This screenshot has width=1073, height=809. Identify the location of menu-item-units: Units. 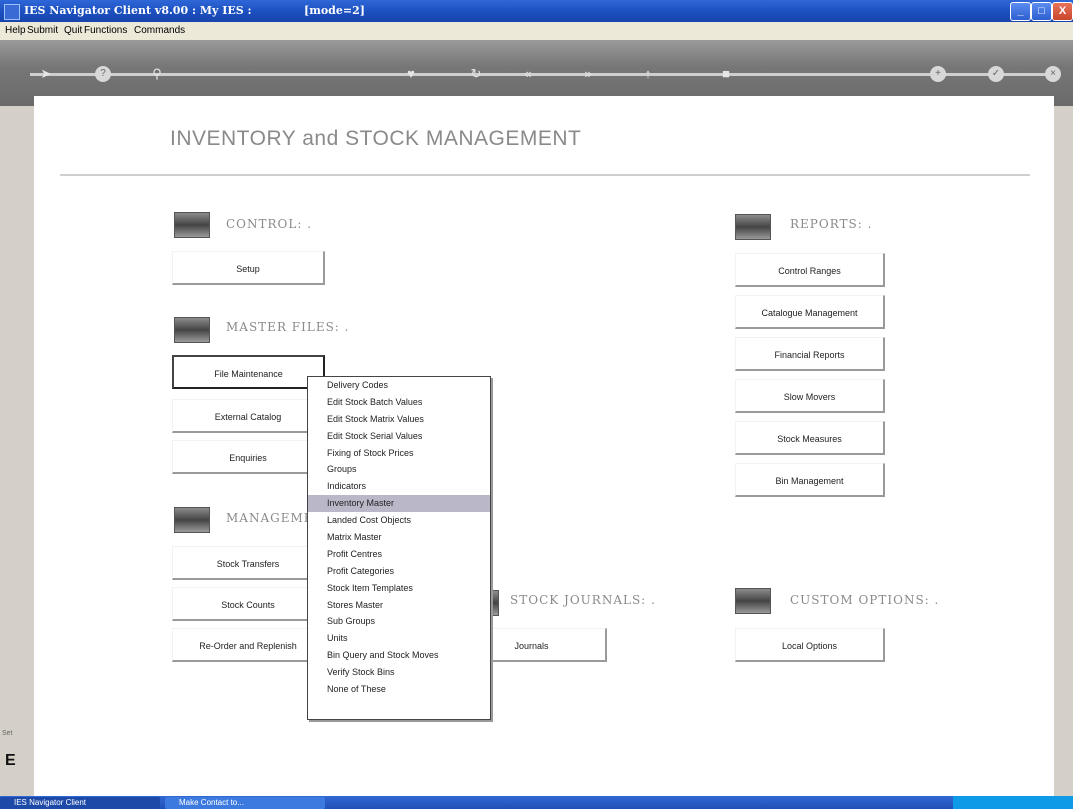
(399, 638).